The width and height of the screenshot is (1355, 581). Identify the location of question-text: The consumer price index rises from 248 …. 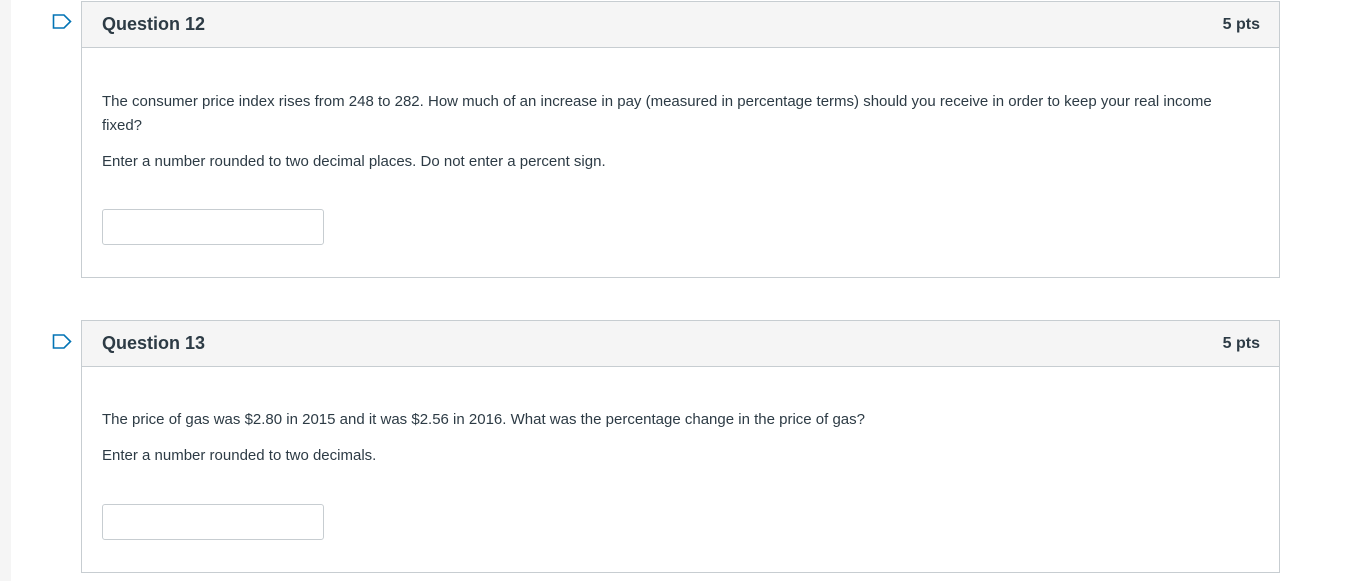
(659, 138).